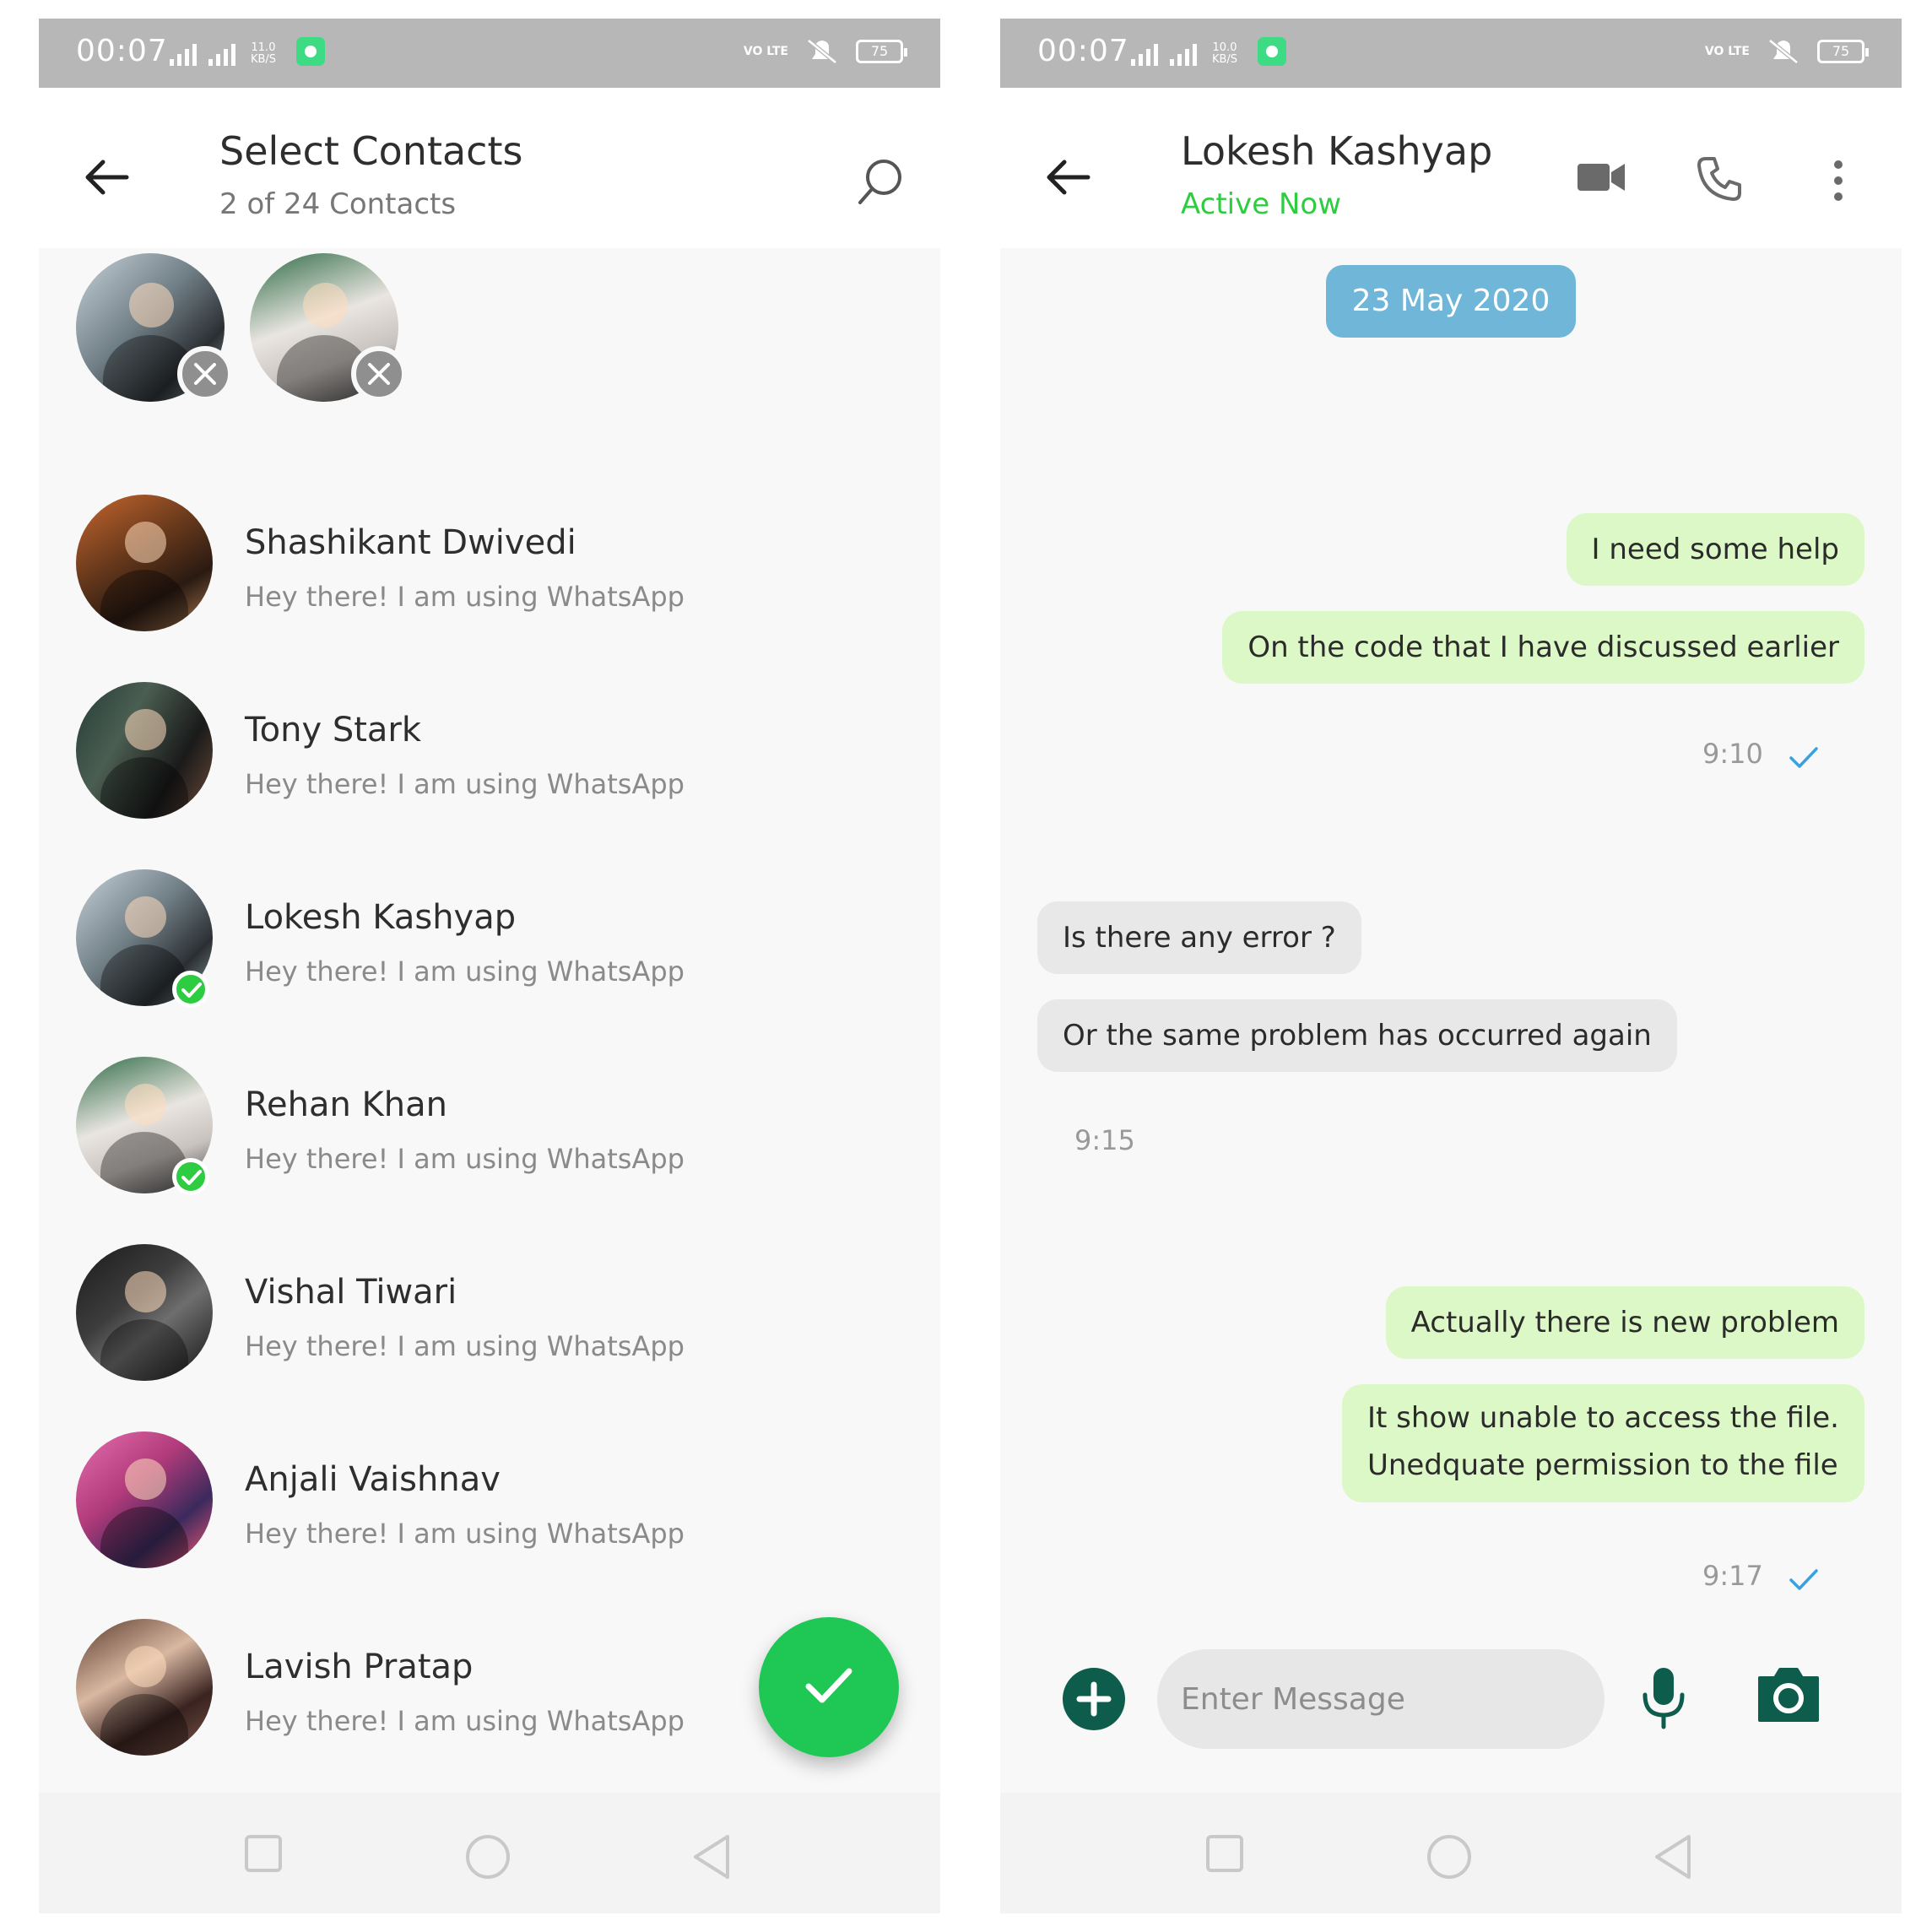 This screenshot has width=1932, height=1932. I want to click on more-vert-icon, so click(1838, 181).